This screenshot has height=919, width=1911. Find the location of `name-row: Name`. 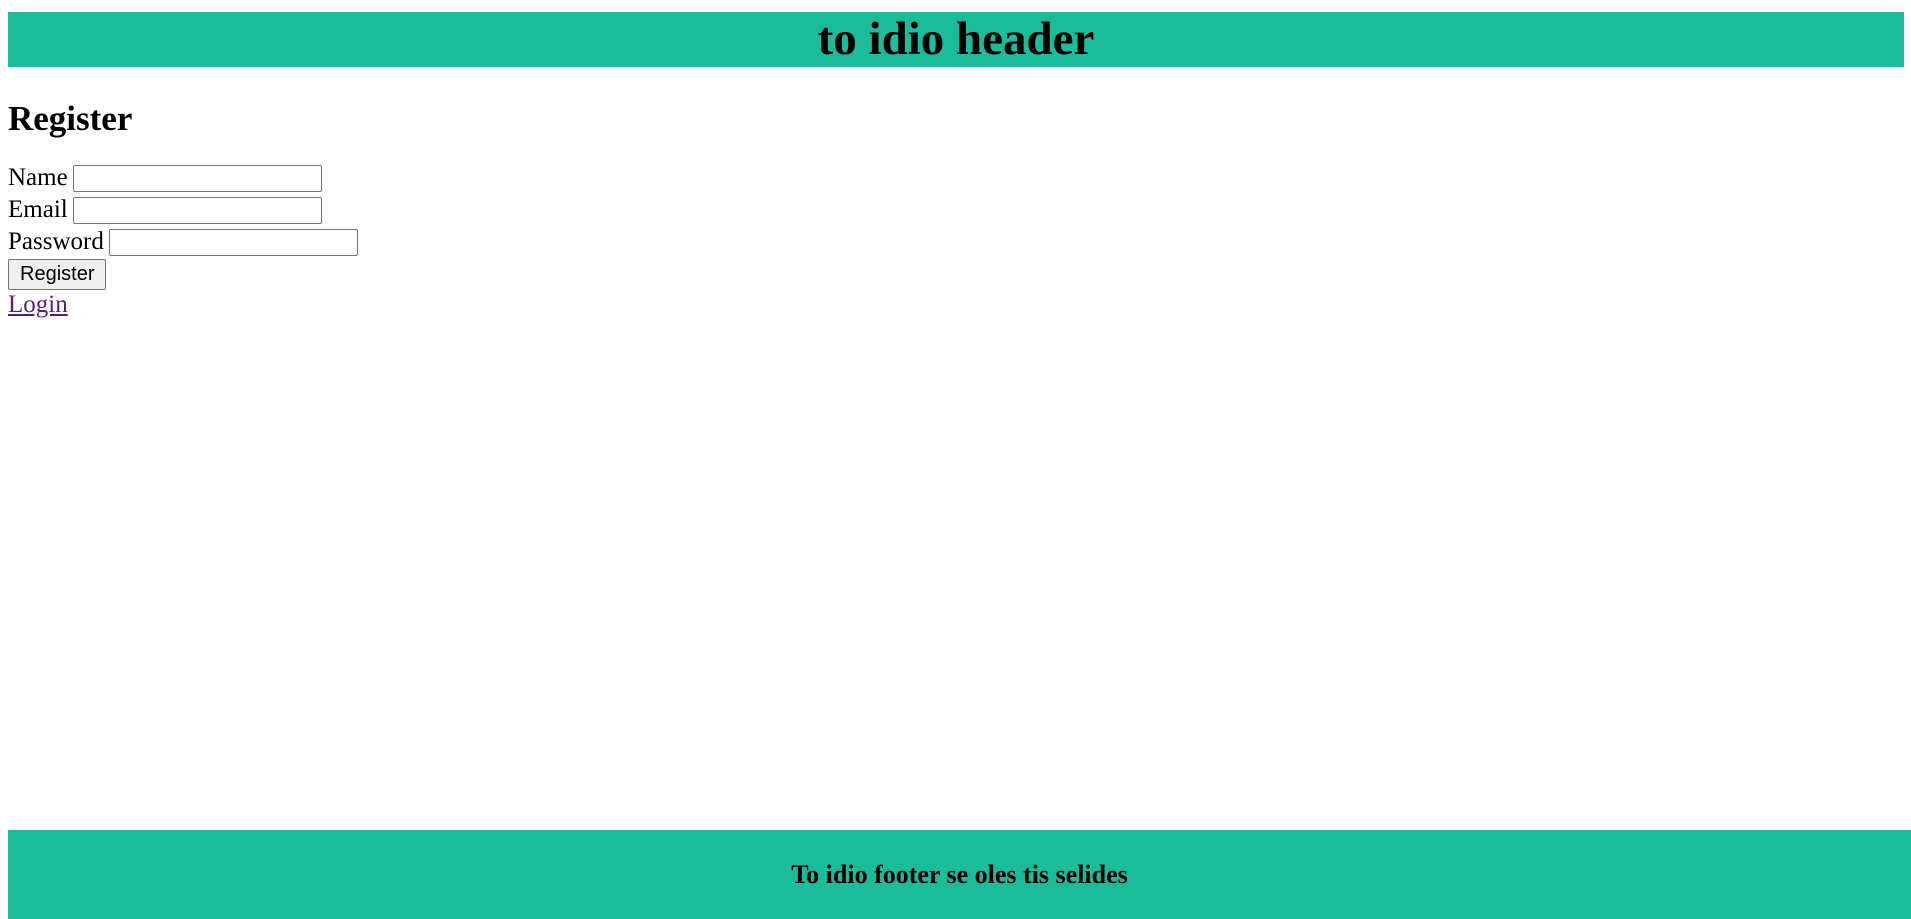

name-row: Name is located at coordinates (183, 178).